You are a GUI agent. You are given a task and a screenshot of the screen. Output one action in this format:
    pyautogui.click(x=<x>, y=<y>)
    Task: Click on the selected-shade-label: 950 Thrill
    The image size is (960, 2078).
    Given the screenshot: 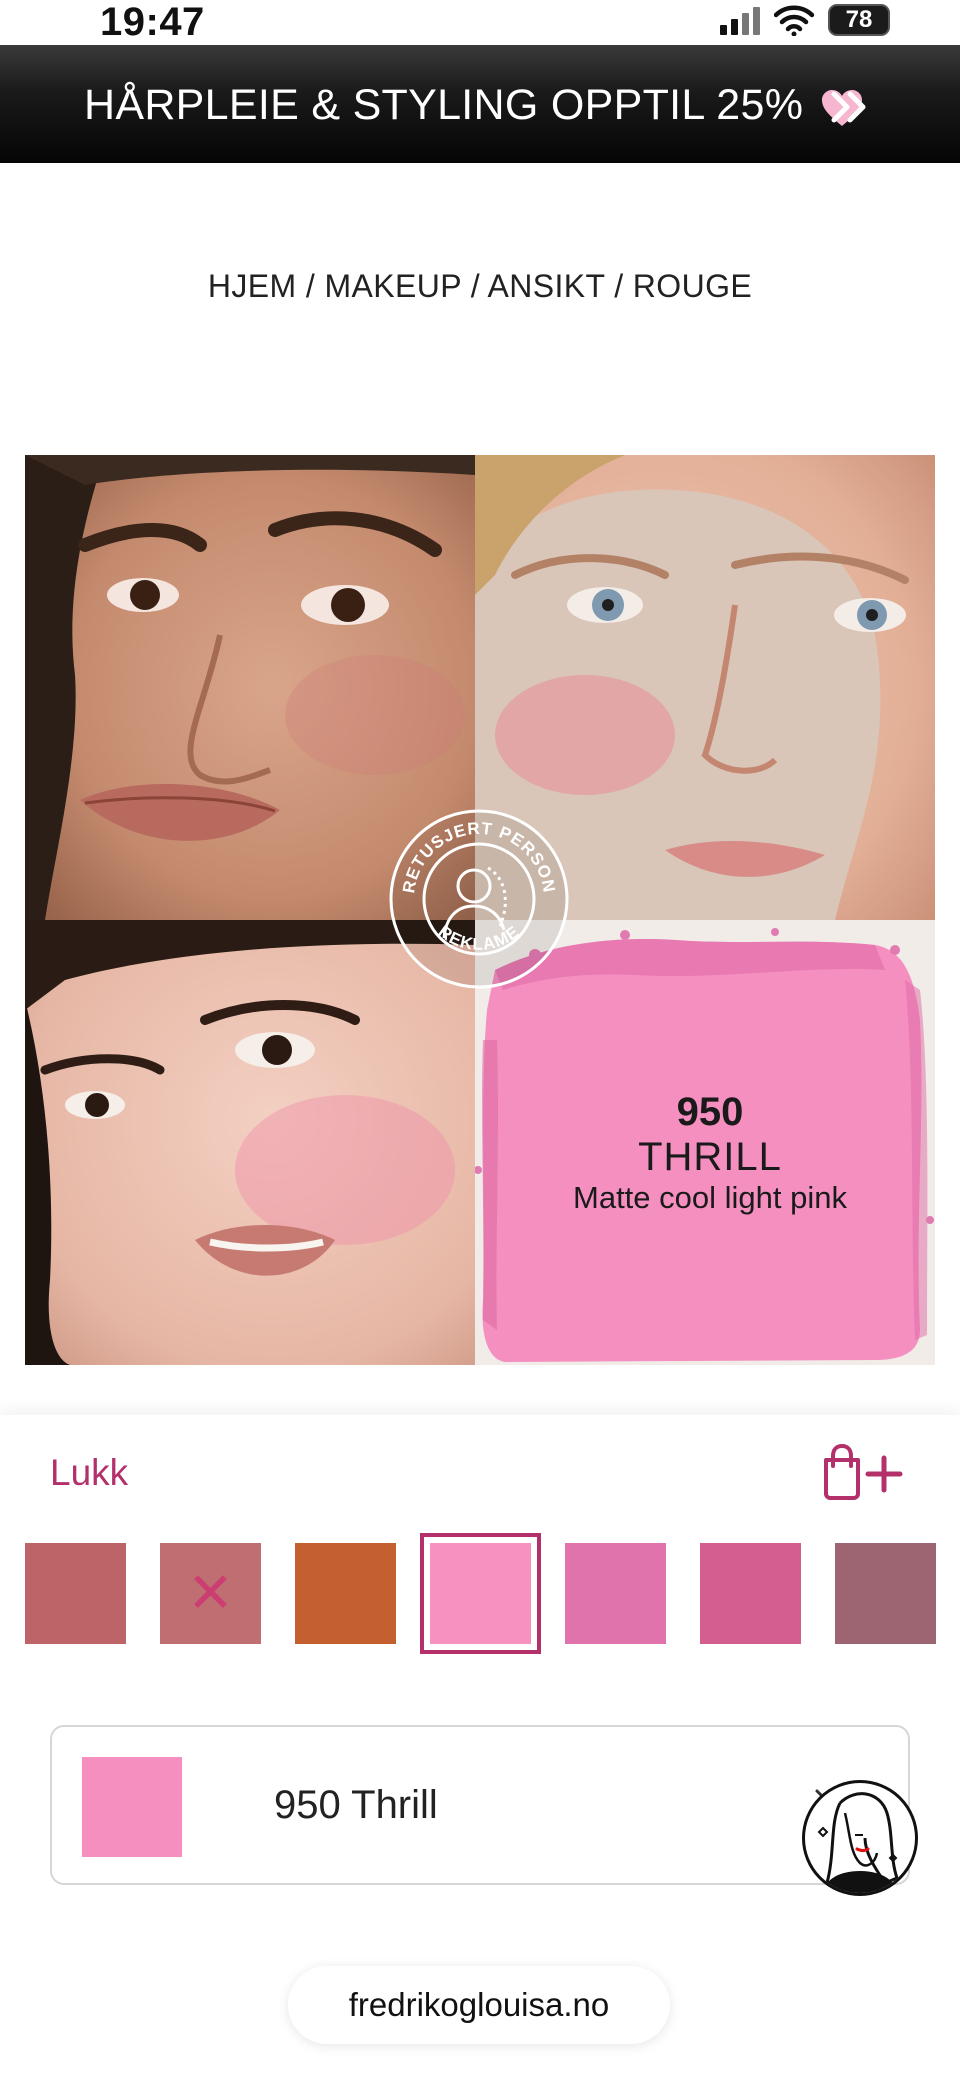 What is the action you would take?
    pyautogui.click(x=356, y=1805)
    